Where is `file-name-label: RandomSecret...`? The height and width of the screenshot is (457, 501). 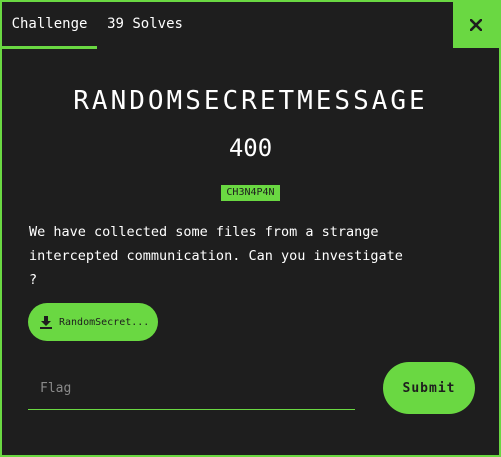 file-name-label: RandomSecret... is located at coordinates (104, 322).